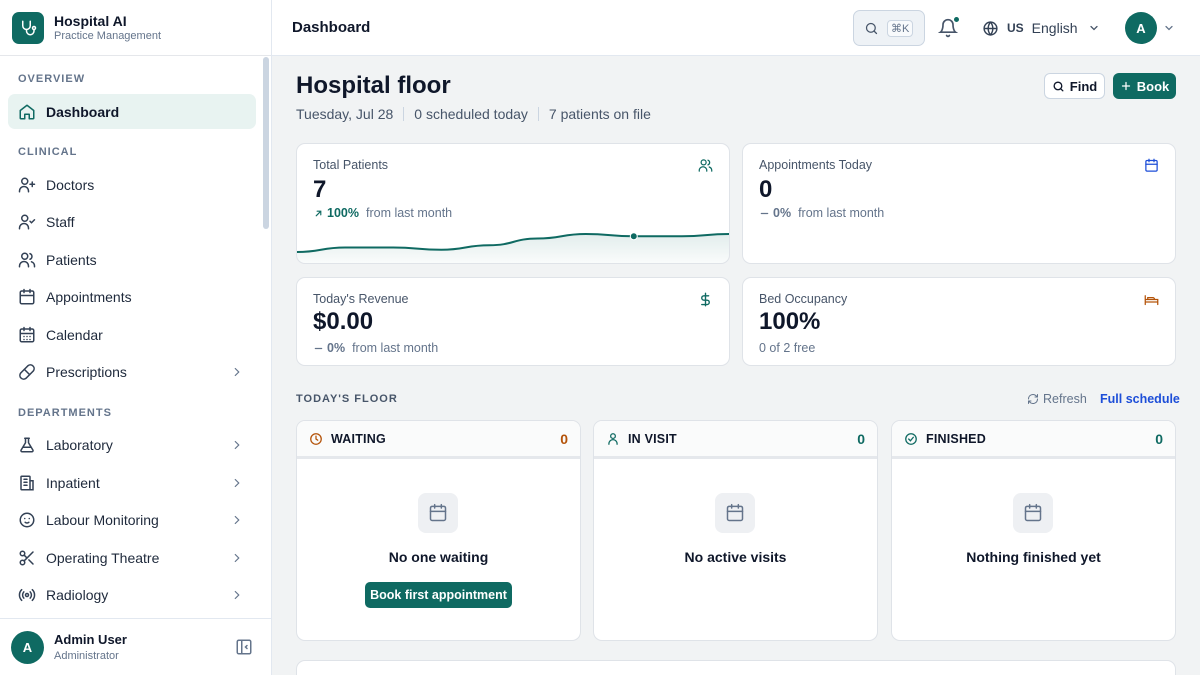 Image resolution: width=1200 pixels, height=675 pixels. Describe the element at coordinates (89, 297) in the screenshot. I see `sidebar-item-label: Appointments` at that location.